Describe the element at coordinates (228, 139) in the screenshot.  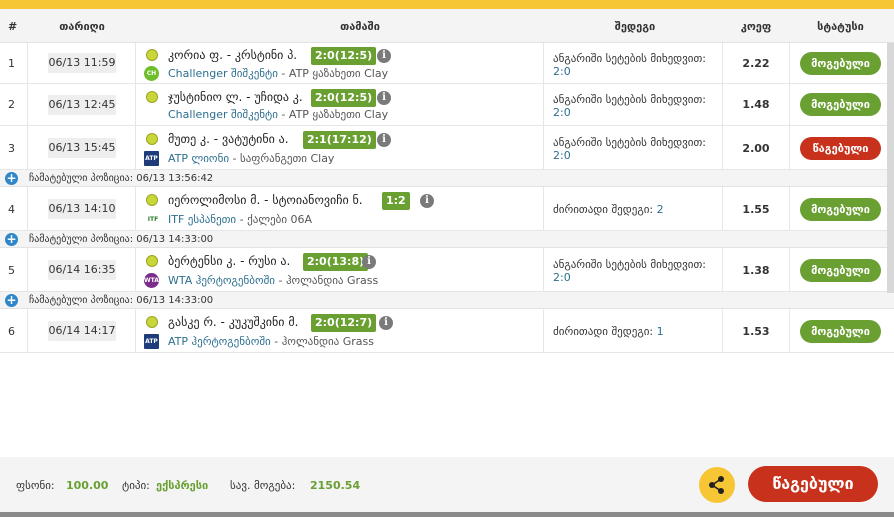
I see `match-name: მუთე კ. - ვატუტინი ა.` at that location.